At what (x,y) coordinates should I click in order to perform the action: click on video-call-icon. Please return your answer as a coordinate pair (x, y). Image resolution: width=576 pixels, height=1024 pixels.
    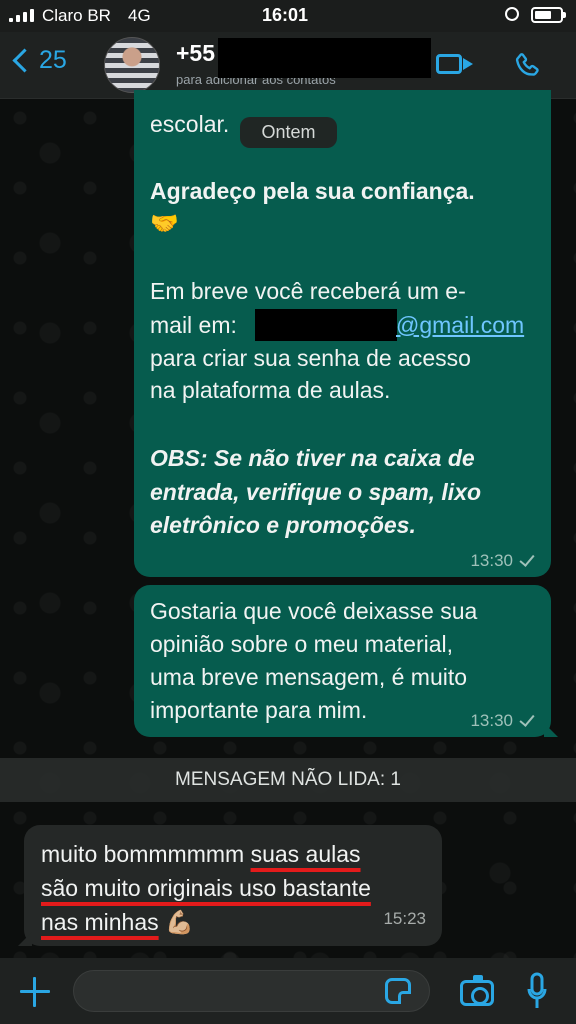
    Looking at the image, I should click on (454, 64).